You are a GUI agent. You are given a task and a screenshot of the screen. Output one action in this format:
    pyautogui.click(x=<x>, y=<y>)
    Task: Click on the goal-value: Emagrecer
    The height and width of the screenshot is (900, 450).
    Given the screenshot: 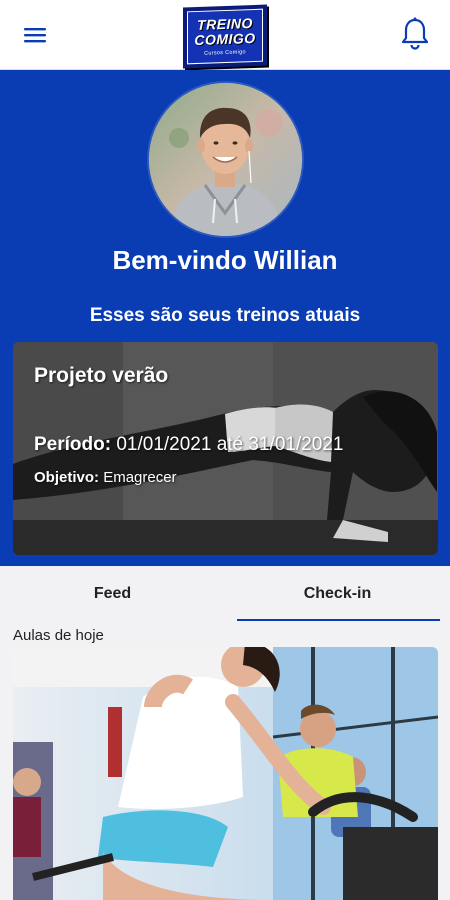 What is the action you would take?
    pyautogui.click(x=140, y=477)
    